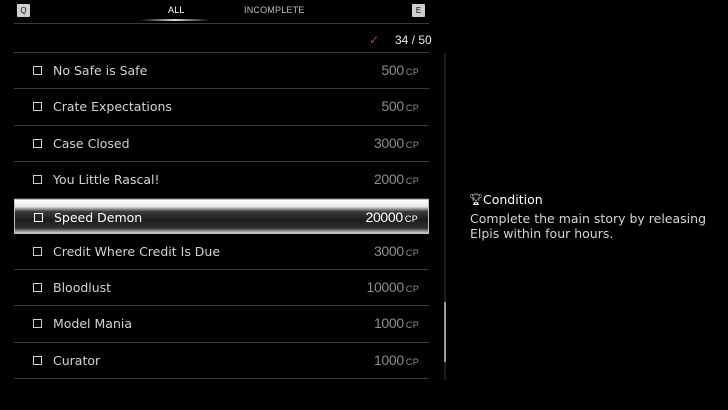 The width and height of the screenshot is (728, 410). I want to click on challenge-row: Model Mania 1000 CP, so click(221, 324).